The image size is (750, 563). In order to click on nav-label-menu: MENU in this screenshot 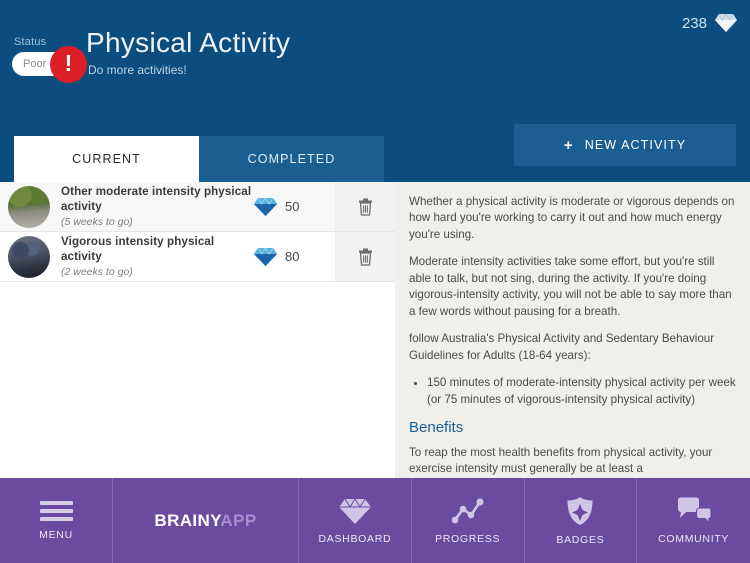, I will do `click(56, 534)`.